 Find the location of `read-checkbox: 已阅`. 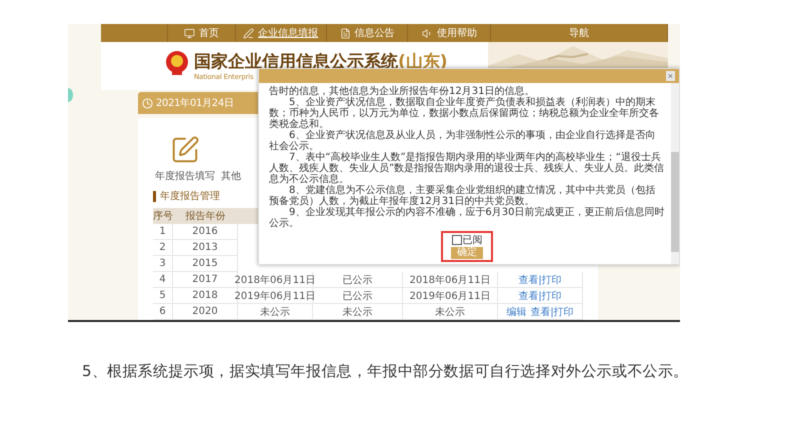

read-checkbox: 已阅 is located at coordinates (467, 240).